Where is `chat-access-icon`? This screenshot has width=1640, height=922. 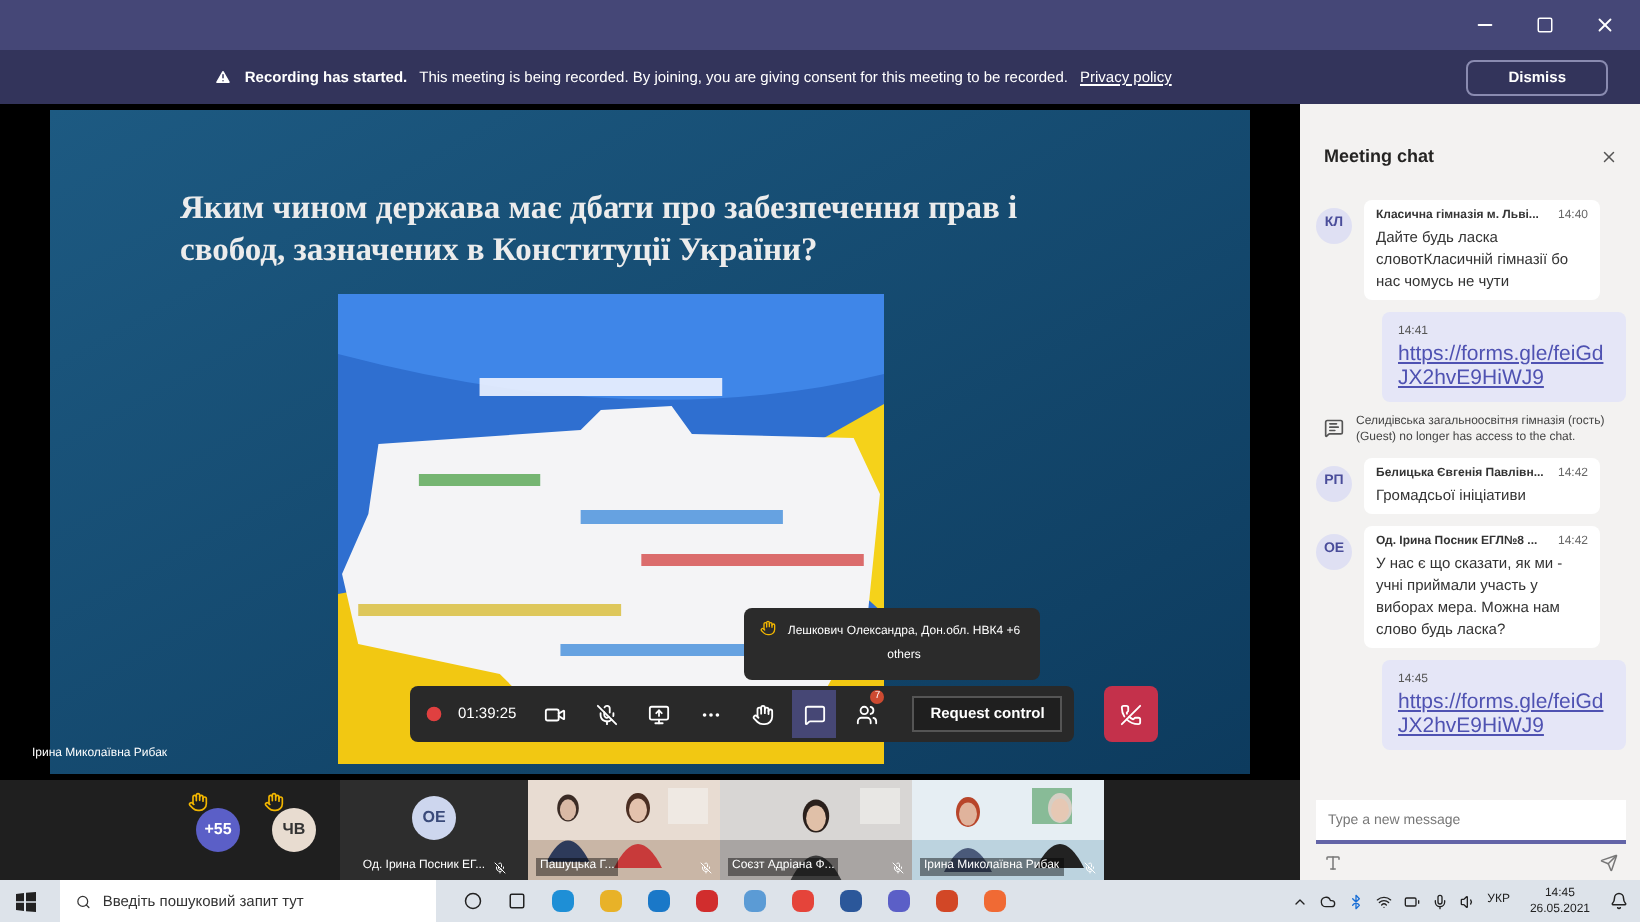 chat-access-icon is located at coordinates (1334, 427).